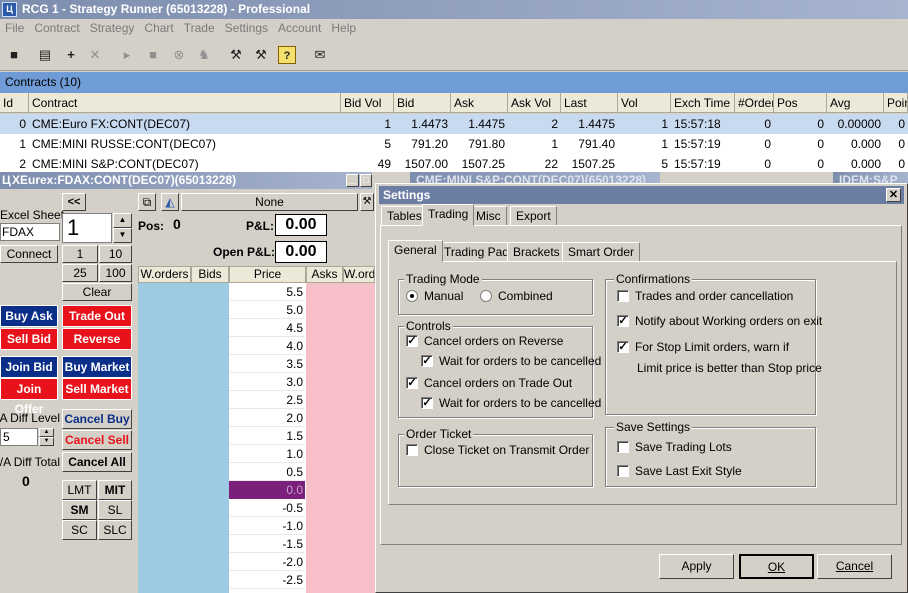 This screenshot has width=908, height=593. Describe the element at coordinates (267, 526) in the screenshot. I see `price-level: -1.0` at that location.